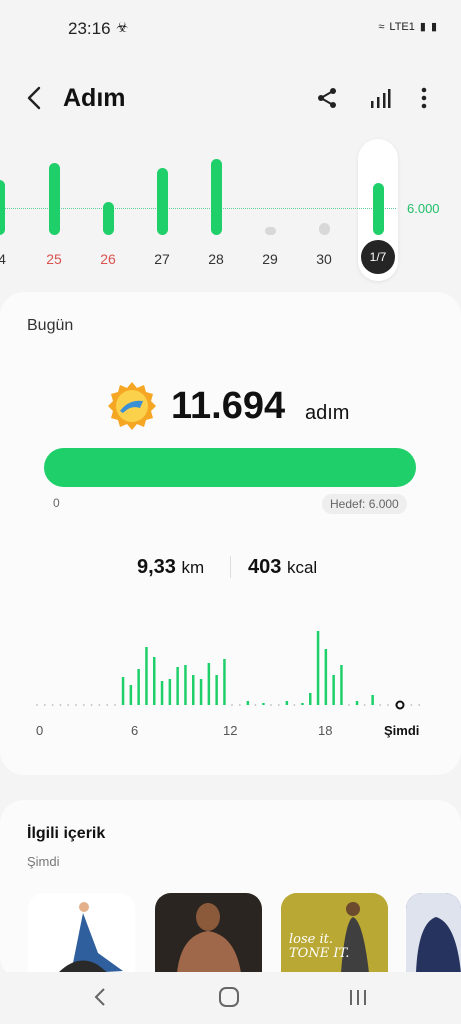  What do you see at coordinates (162, 259) in the screenshot?
I see `day-label-3: 27` at bounding box center [162, 259].